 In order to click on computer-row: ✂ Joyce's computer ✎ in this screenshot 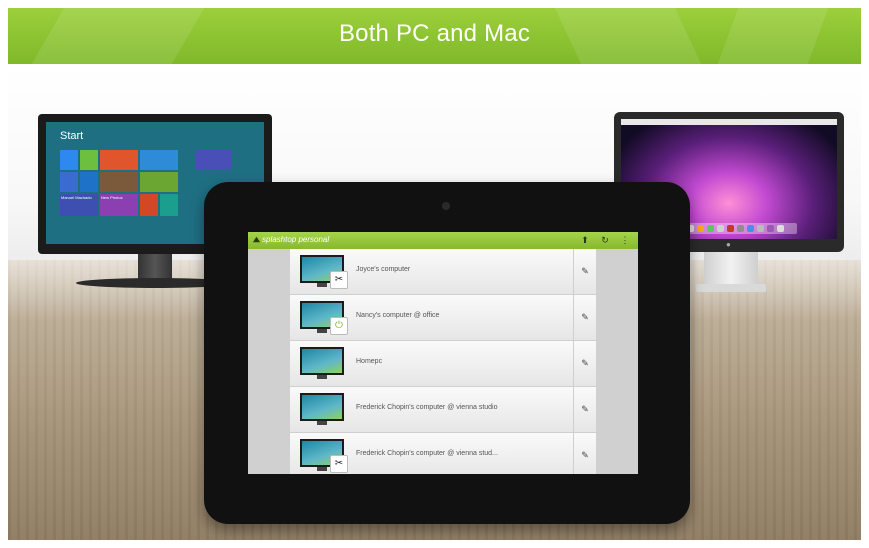, I will do `click(443, 272)`.